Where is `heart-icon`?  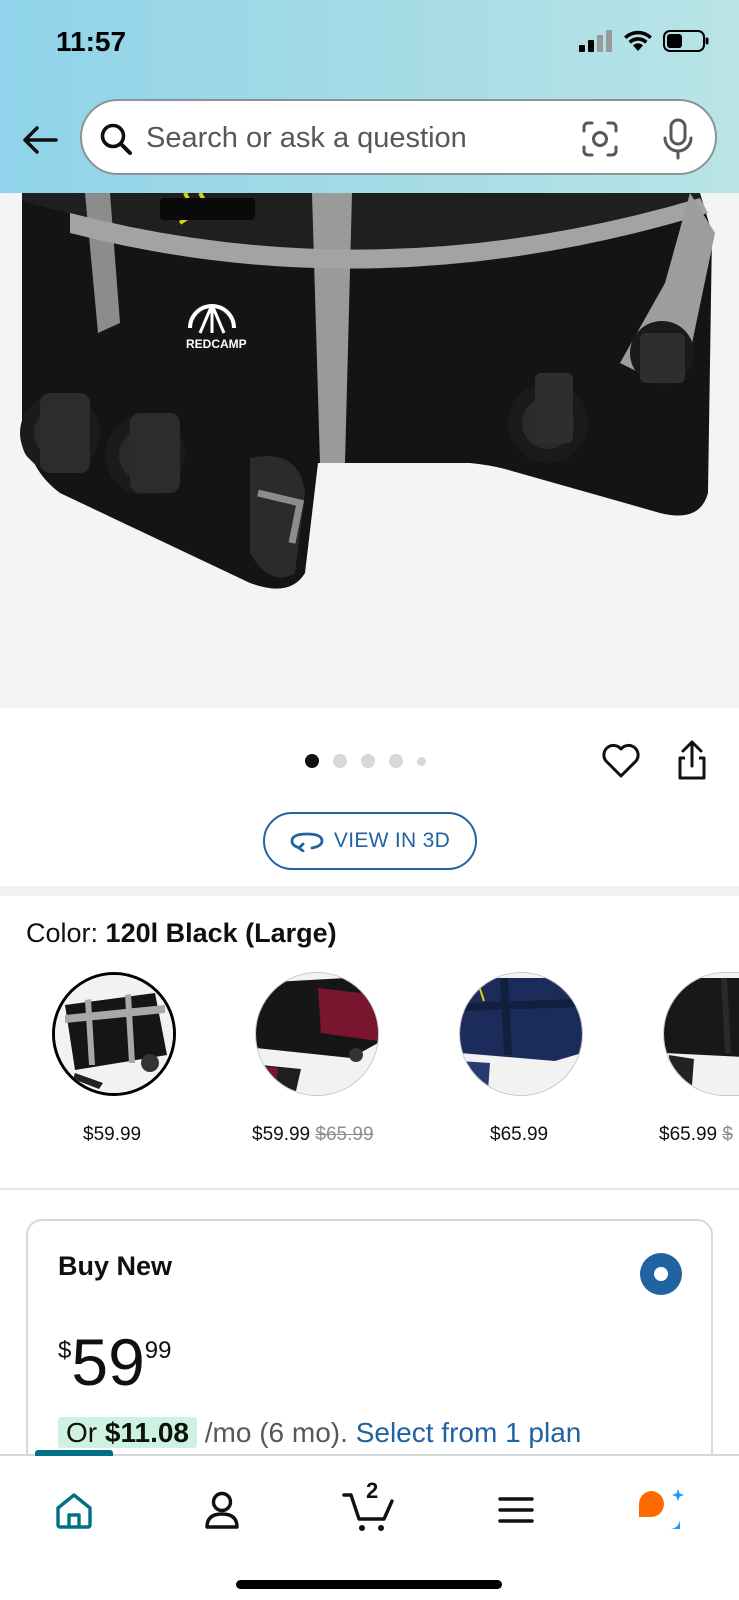
heart-icon is located at coordinates (621, 760).